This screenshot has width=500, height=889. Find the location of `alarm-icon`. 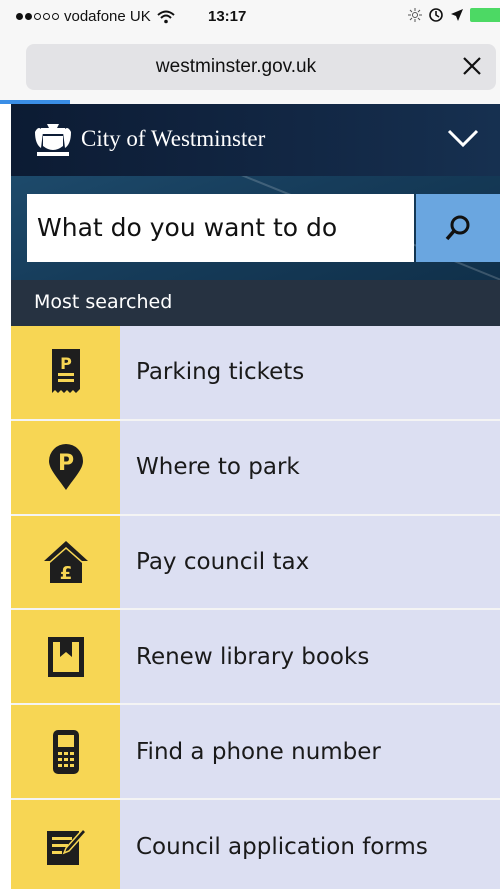

alarm-icon is located at coordinates (436, 15).